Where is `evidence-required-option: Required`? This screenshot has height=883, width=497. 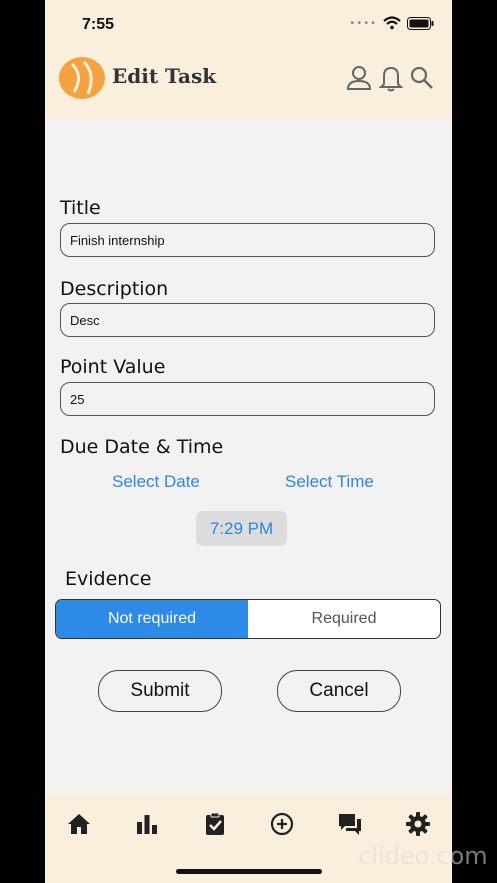
evidence-required-option: Required is located at coordinates (344, 619).